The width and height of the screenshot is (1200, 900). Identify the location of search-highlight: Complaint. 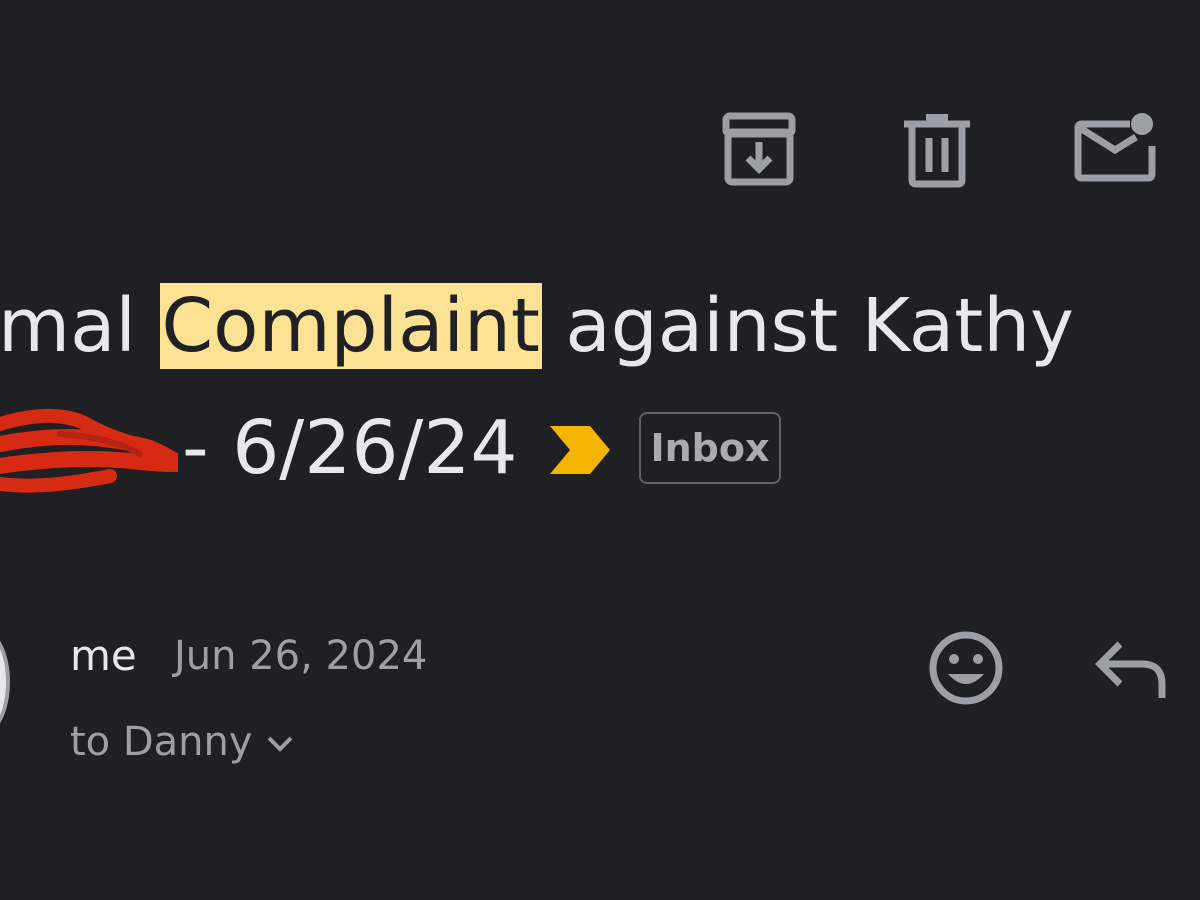
(350, 326).